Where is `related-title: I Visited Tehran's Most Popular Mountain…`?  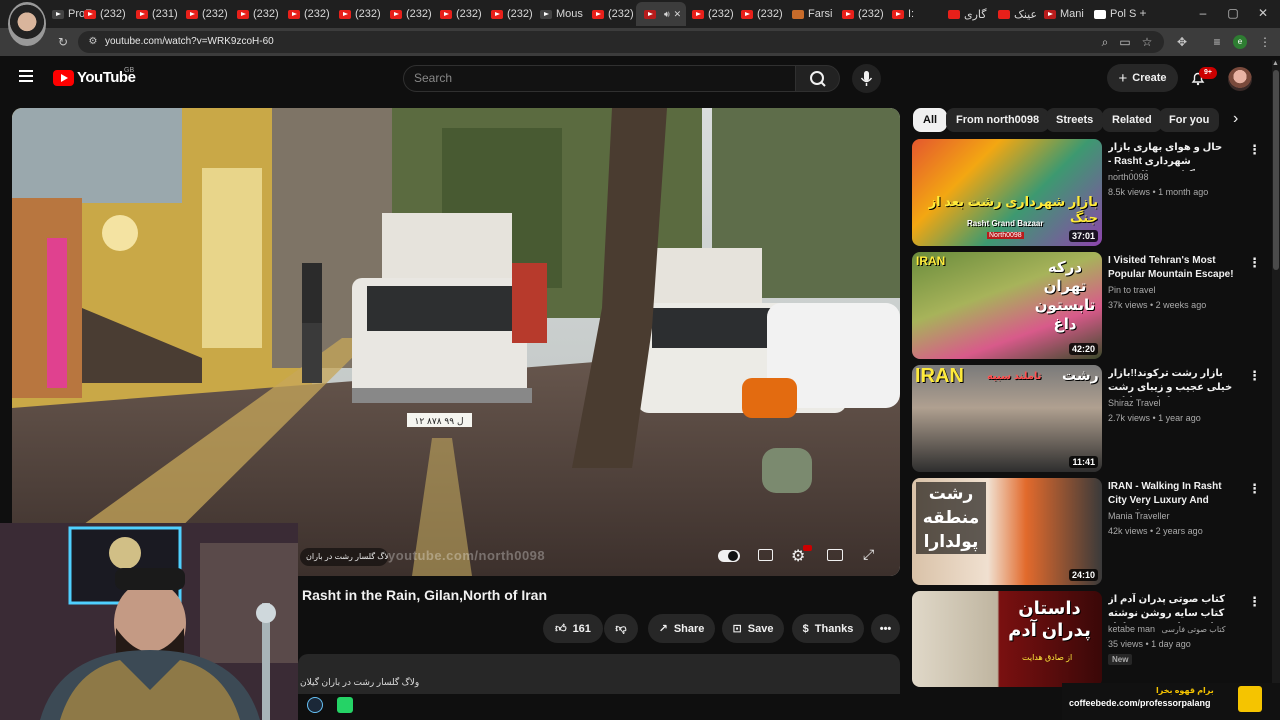
related-title: I Visited Tehran's Most Popular Mountain… is located at coordinates (1174, 268).